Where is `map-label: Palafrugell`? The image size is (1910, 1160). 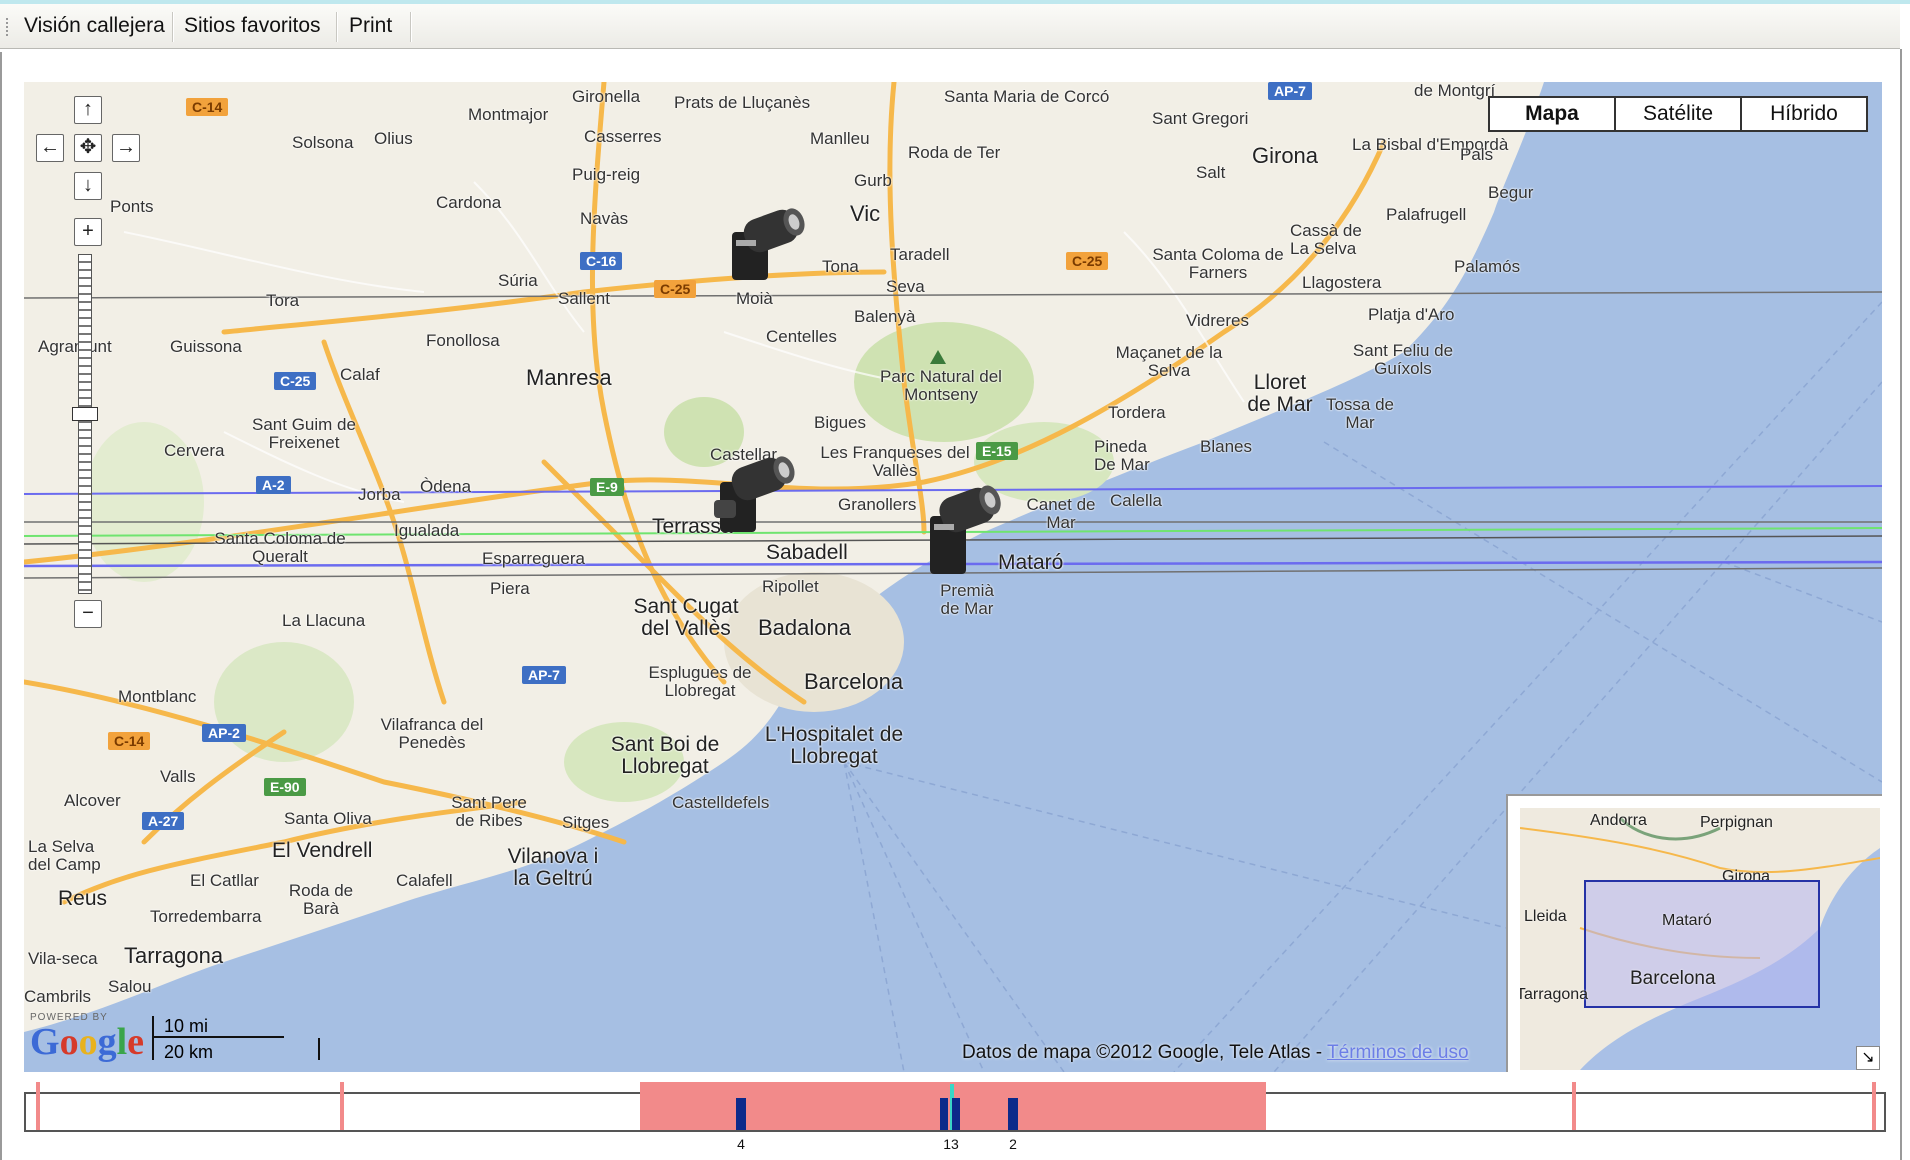 map-label: Palafrugell is located at coordinates (1426, 214).